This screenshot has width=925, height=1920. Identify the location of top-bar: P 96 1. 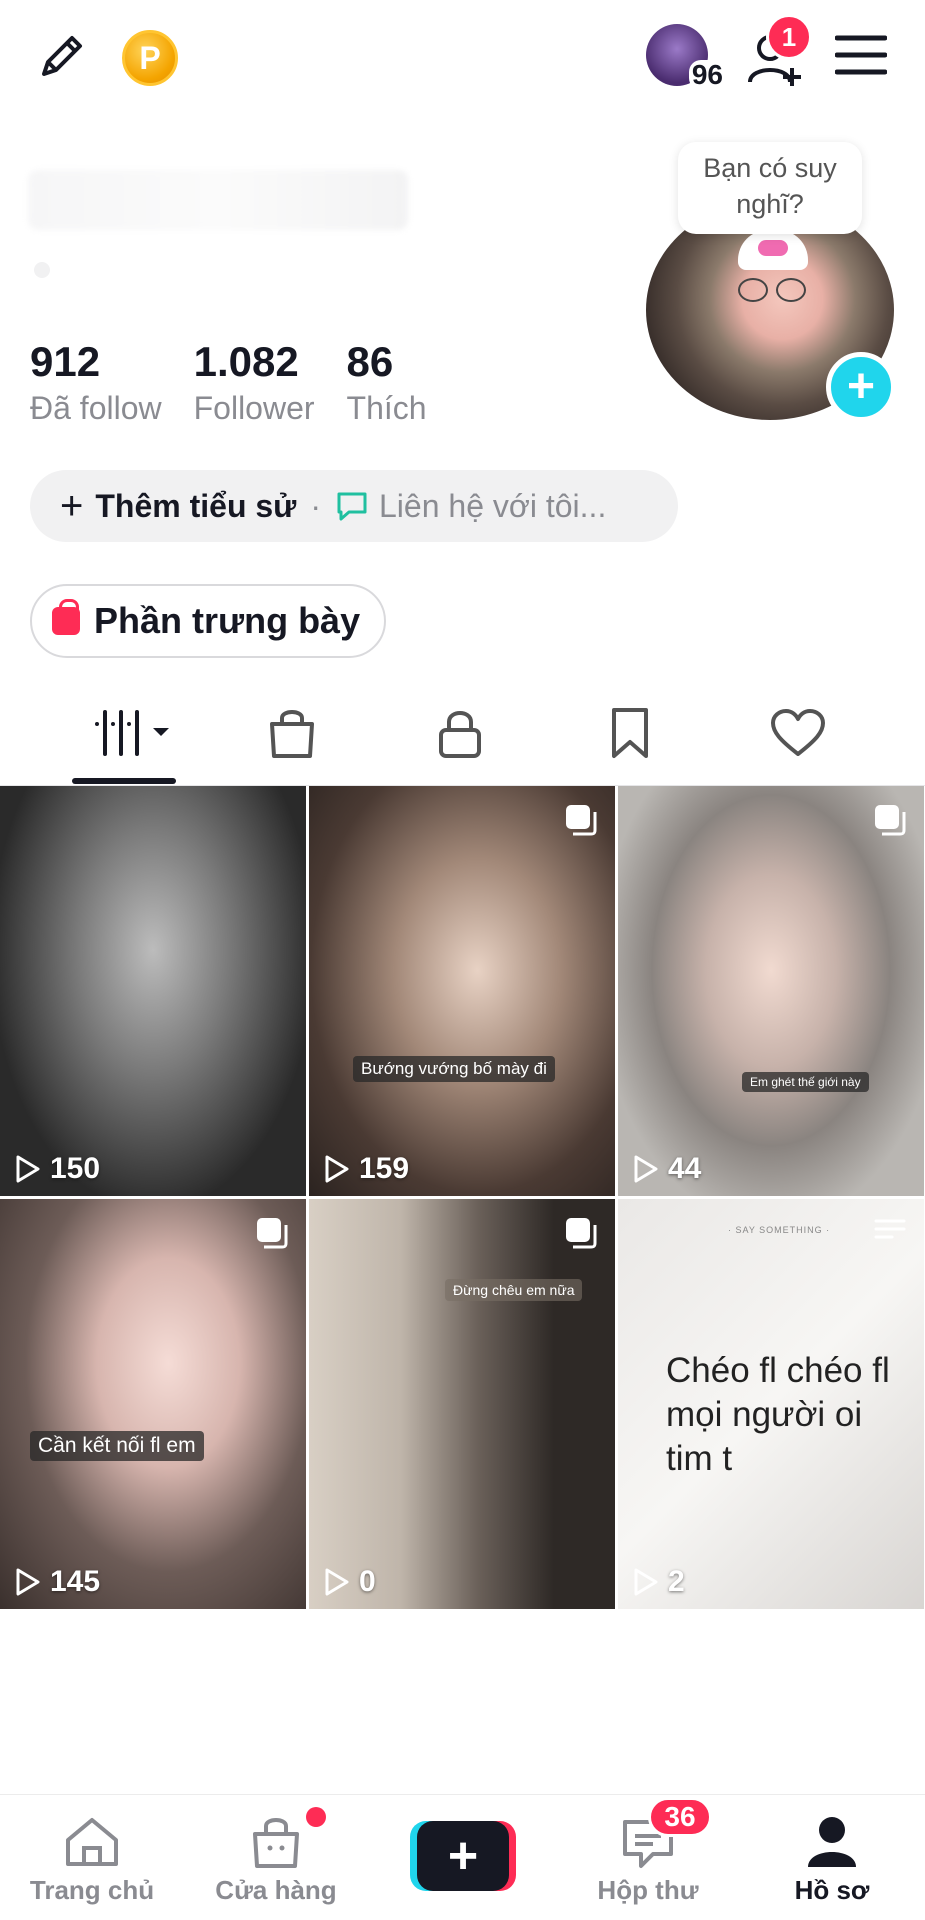
(462, 55).